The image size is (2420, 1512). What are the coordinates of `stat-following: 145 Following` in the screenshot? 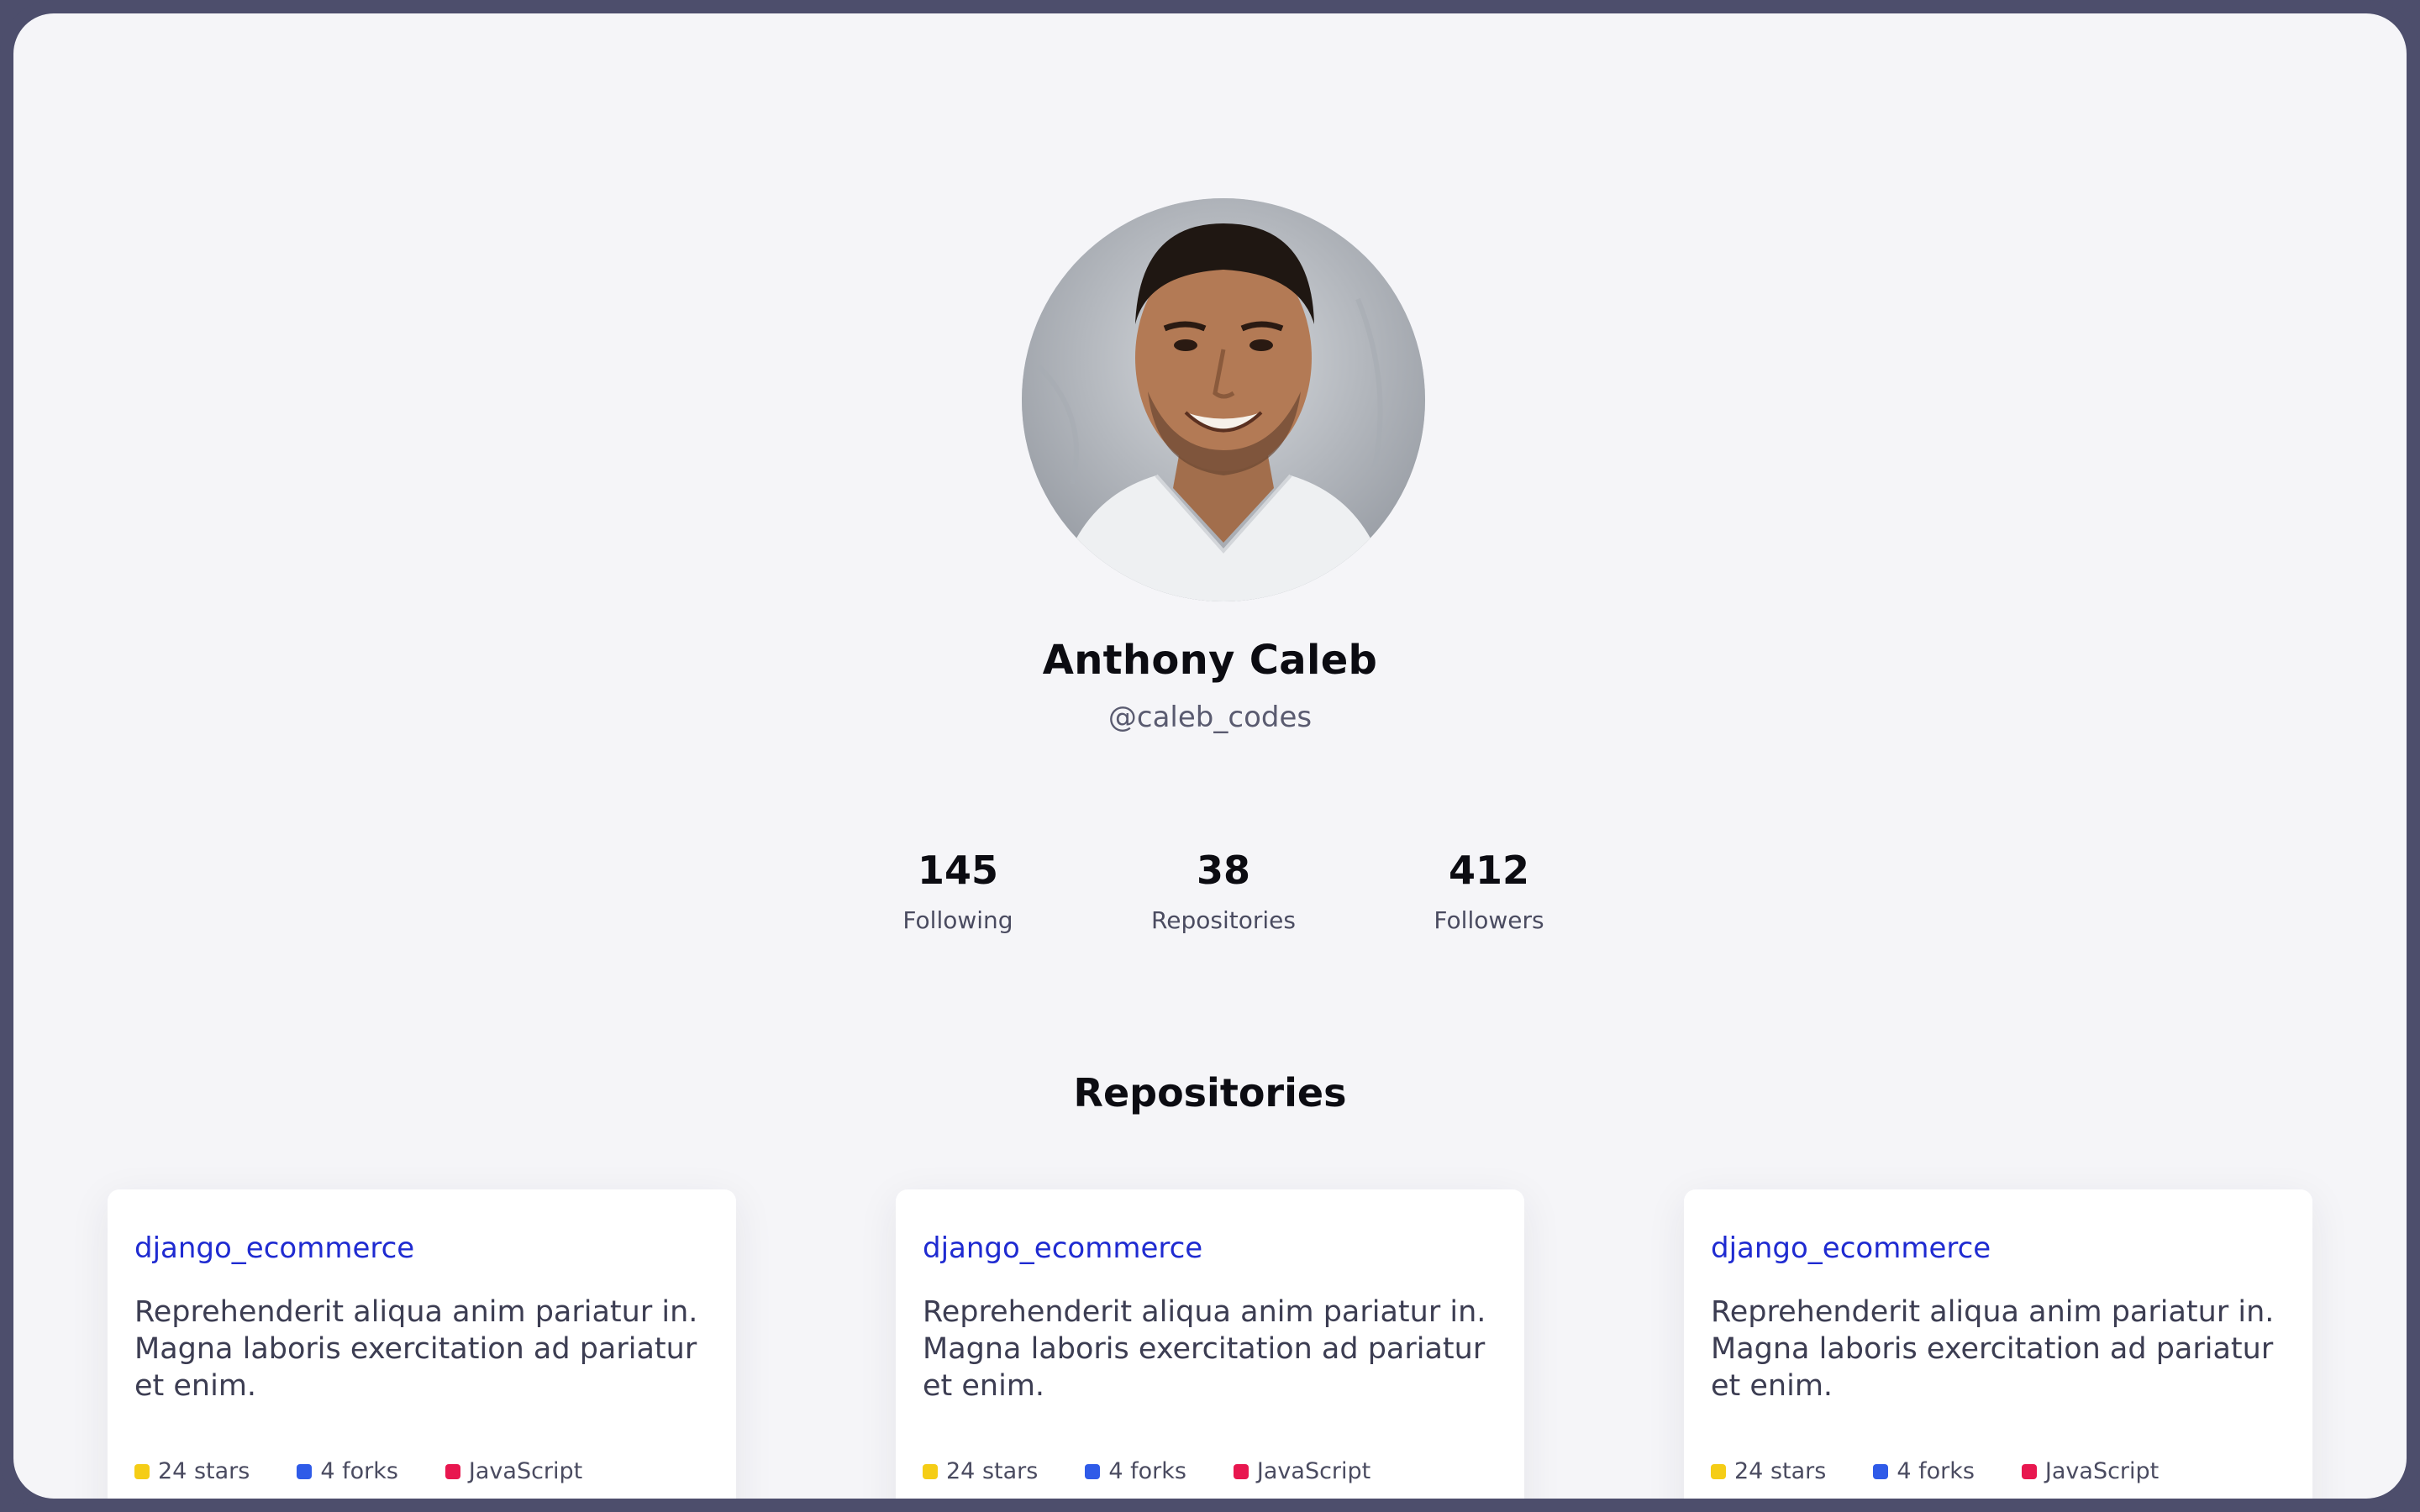 It's located at (958, 890).